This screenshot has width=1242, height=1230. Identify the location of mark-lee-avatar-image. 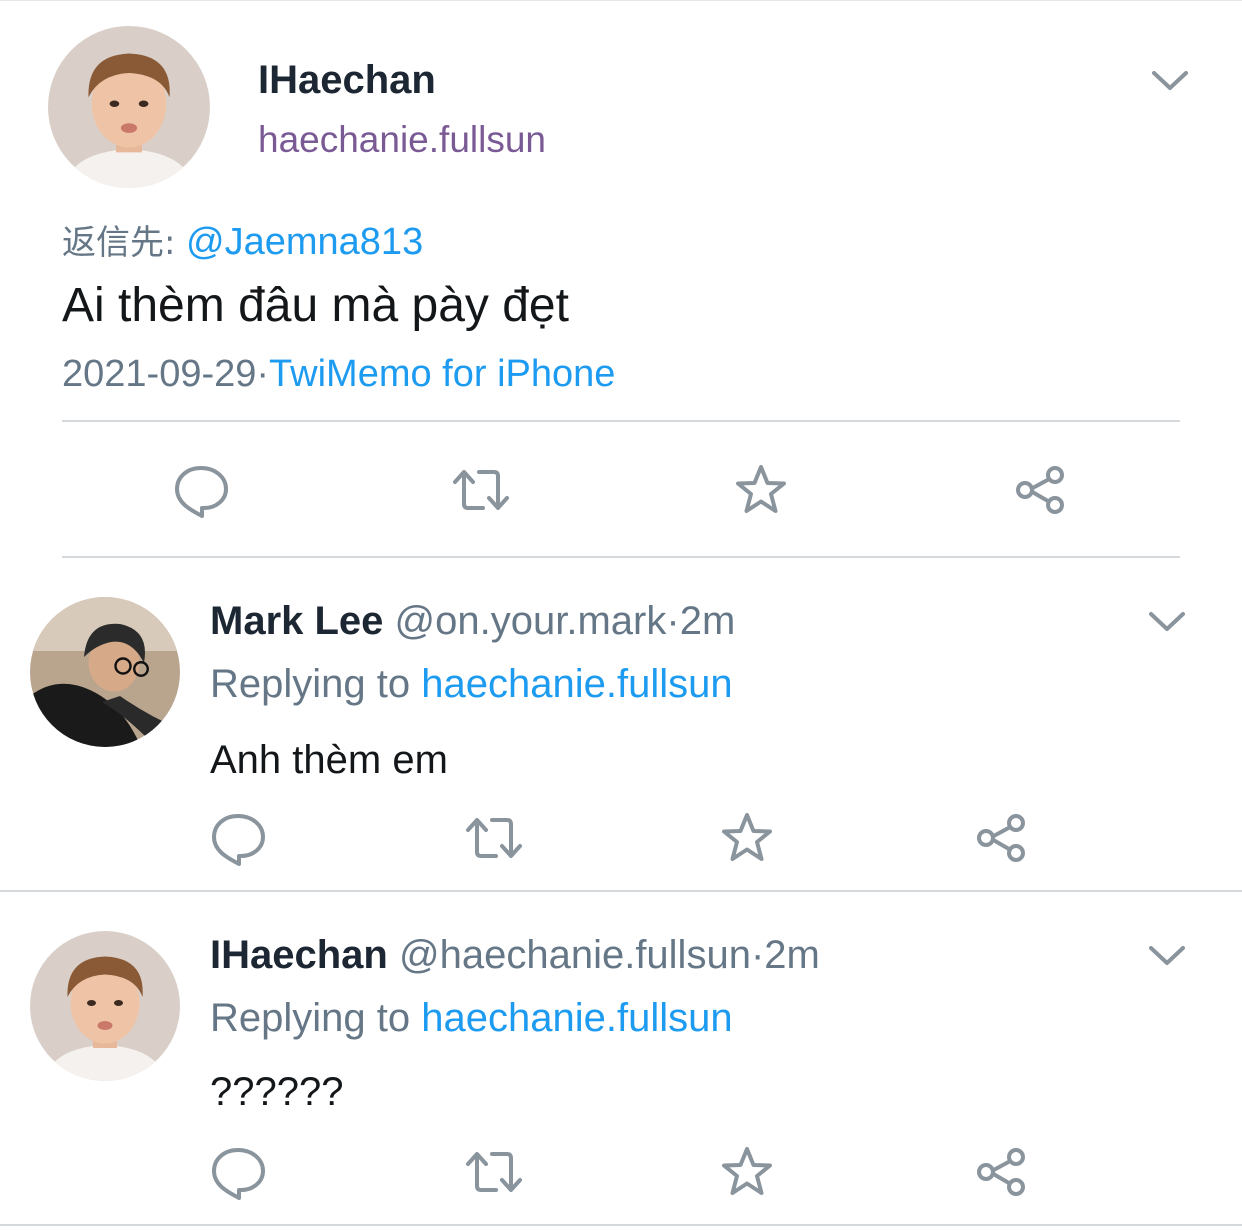
(105, 672).